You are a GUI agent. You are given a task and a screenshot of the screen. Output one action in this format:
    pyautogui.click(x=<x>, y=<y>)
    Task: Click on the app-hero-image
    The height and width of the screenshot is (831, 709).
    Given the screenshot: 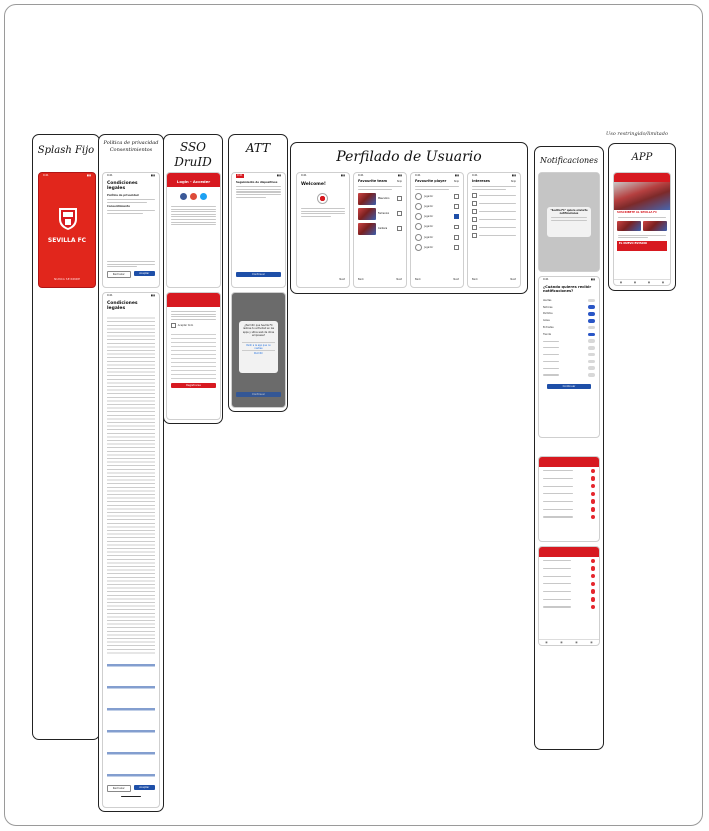 What is the action you would take?
    pyautogui.click(x=642, y=196)
    